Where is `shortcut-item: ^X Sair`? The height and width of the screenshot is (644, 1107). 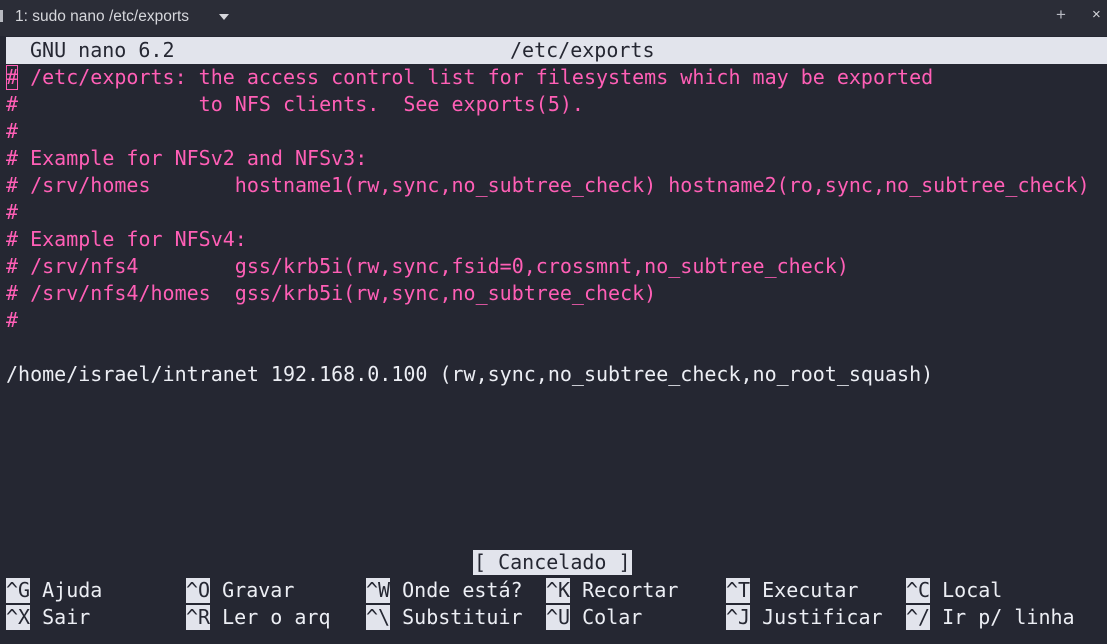
shortcut-item: ^X Sair is located at coordinates (48, 617).